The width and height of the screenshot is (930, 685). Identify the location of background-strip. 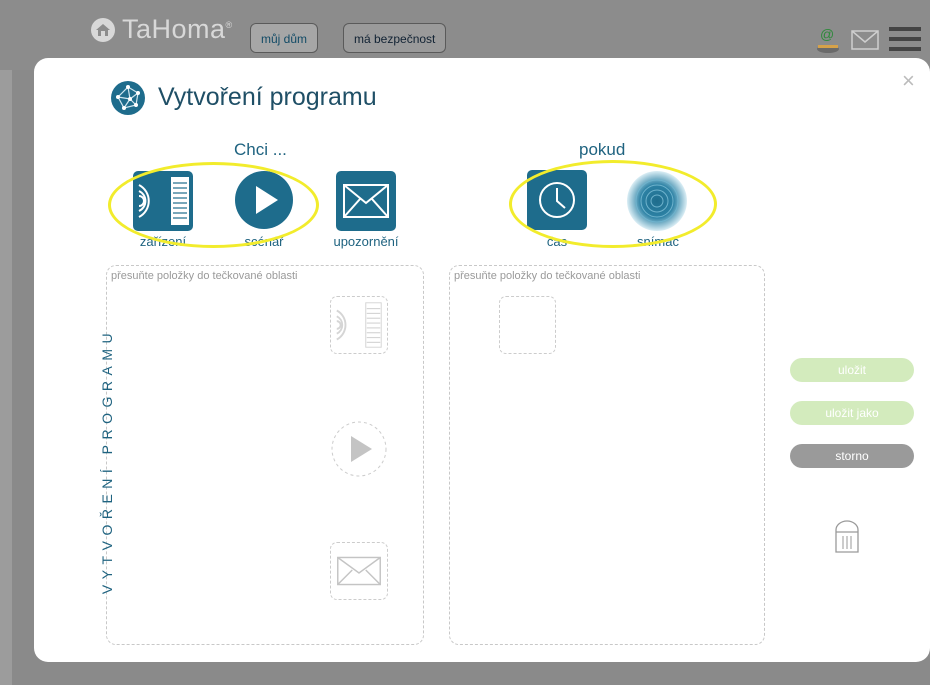
(6, 377).